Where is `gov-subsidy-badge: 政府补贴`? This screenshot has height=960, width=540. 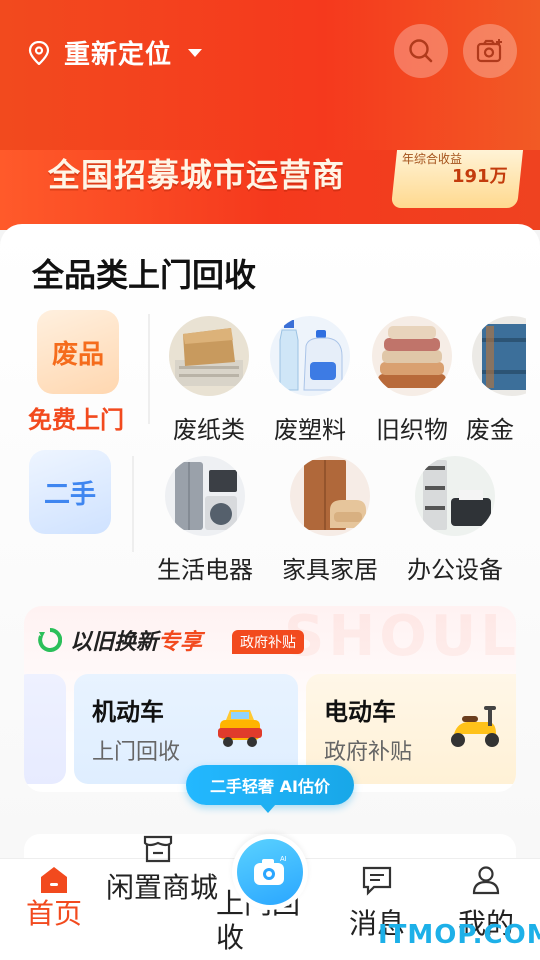 gov-subsidy-badge: 政府补贴 is located at coordinates (268, 642).